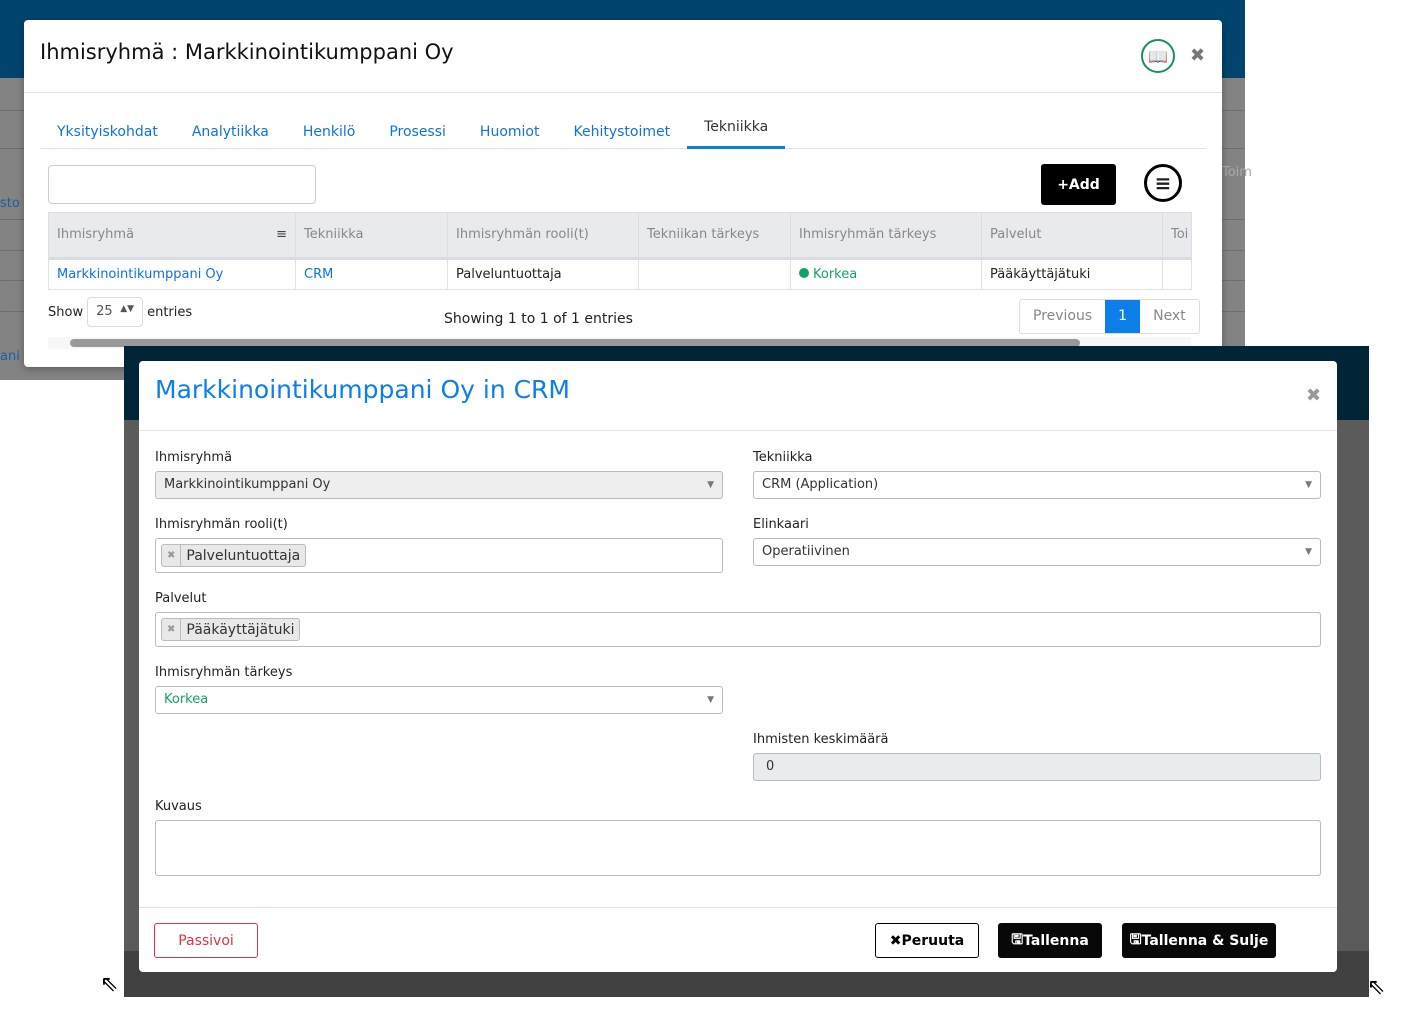 The width and height of the screenshot is (1415, 1023). I want to click on elinkaari-select: Operatiivinen ▼, so click(1037, 552).